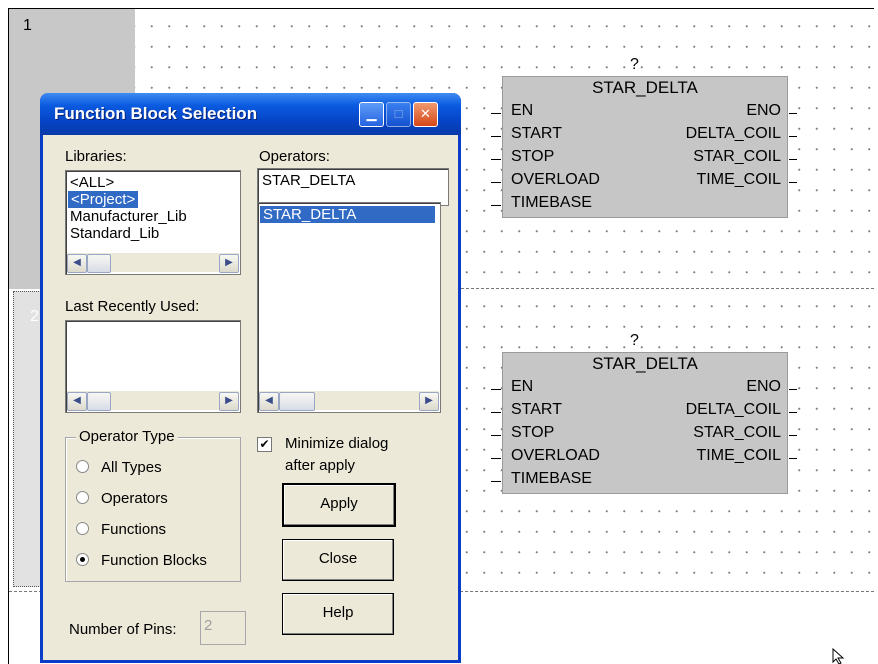 This screenshot has width=878, height=664. I want to click on help-button: Help, so click(338, 614).